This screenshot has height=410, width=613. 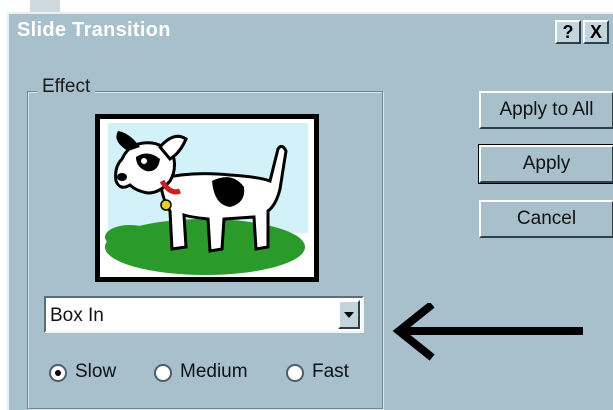 I want to click on close-button: X, so click(x=596, y=32).